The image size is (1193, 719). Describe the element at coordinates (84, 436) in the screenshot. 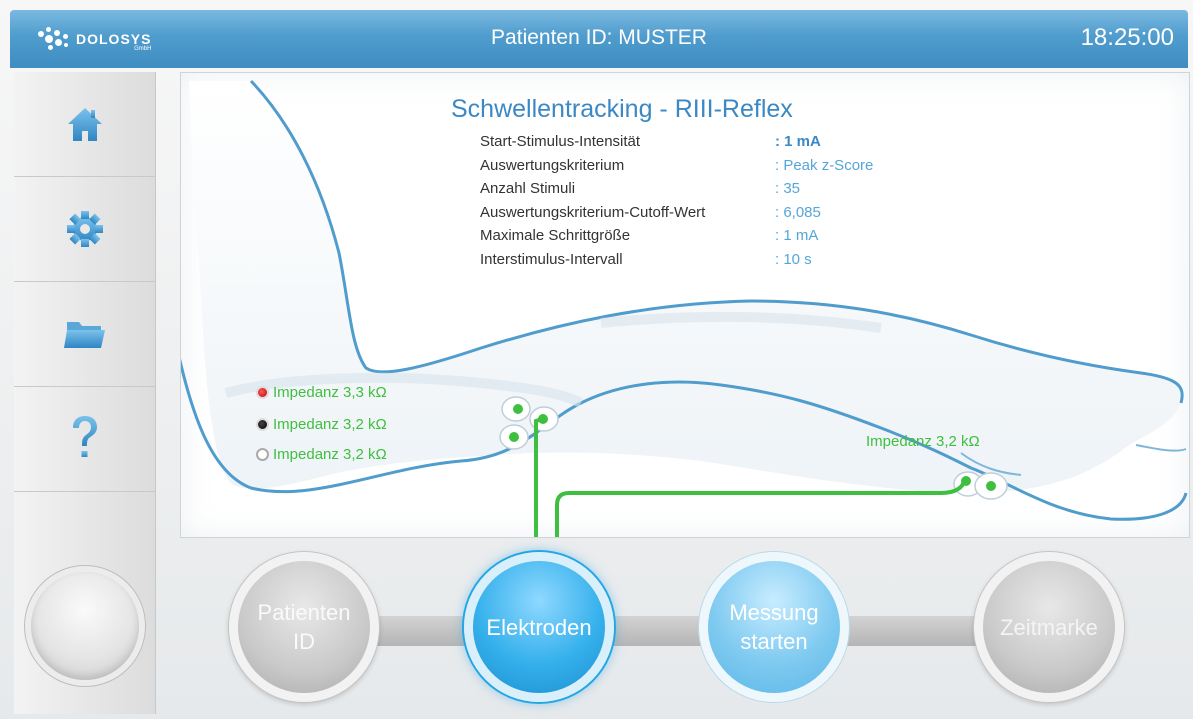

I see `help-icon` at that location.